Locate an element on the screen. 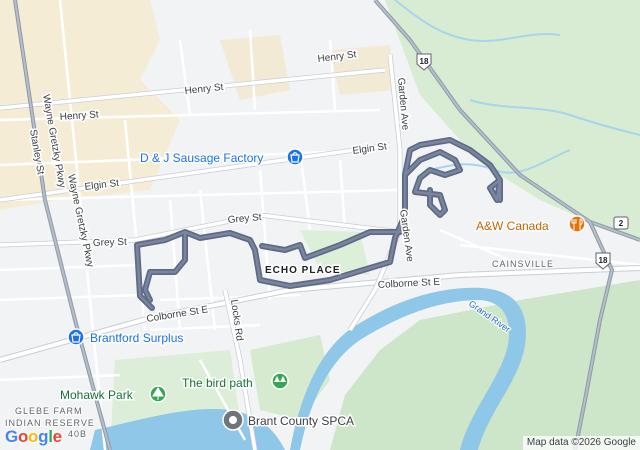  highway-shield-2: 2 is located at coordinates (621, 223).